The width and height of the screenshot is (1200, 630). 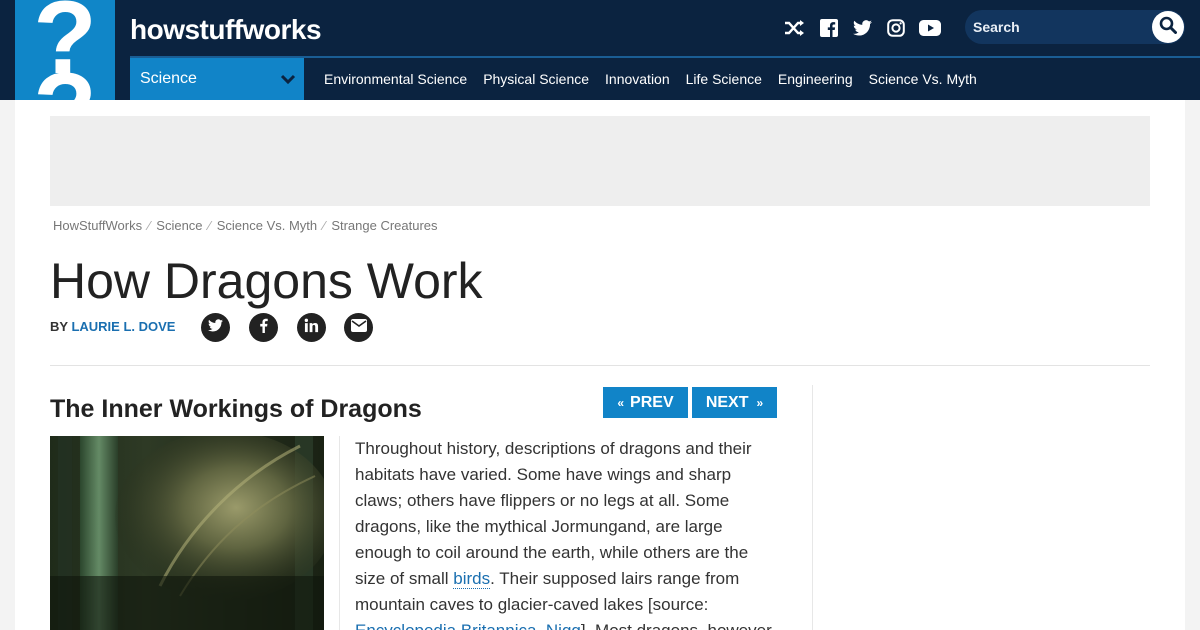 I want to click on breadcrumb-item: Strange Creatures, so click(x=384, y=225).